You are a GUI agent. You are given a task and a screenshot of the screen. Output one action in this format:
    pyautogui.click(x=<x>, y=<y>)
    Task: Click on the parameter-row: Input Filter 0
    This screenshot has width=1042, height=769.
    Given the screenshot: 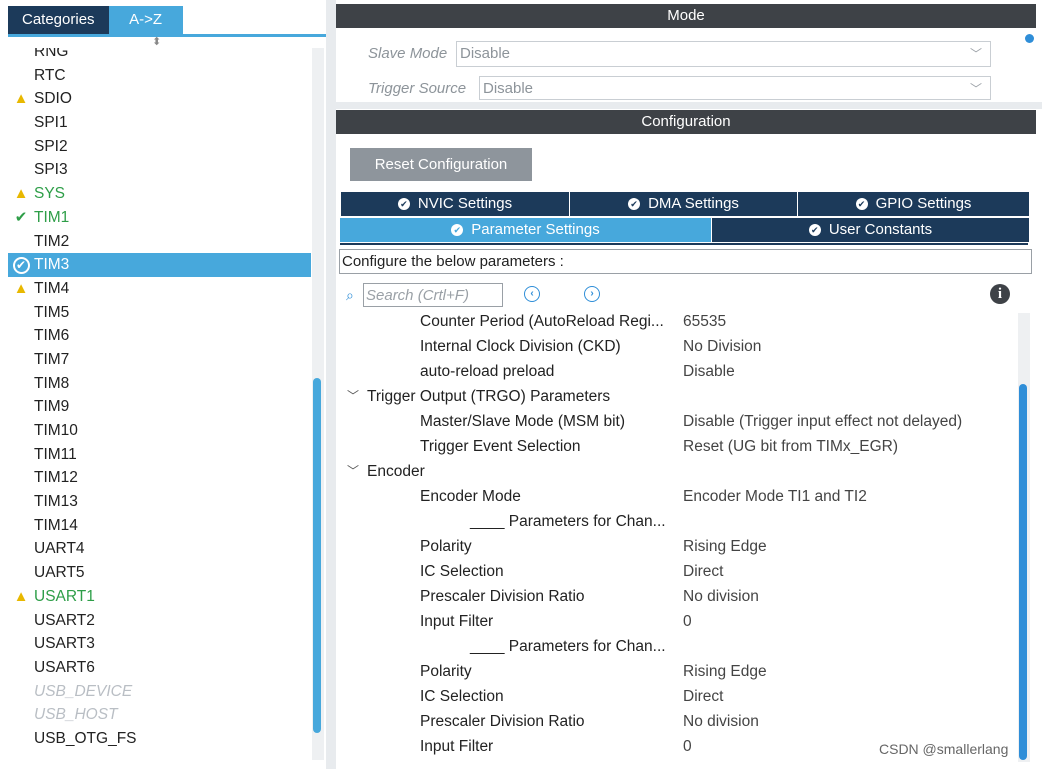 What is the action you would take?
    pyautogui.click(x=676, y=621)
    